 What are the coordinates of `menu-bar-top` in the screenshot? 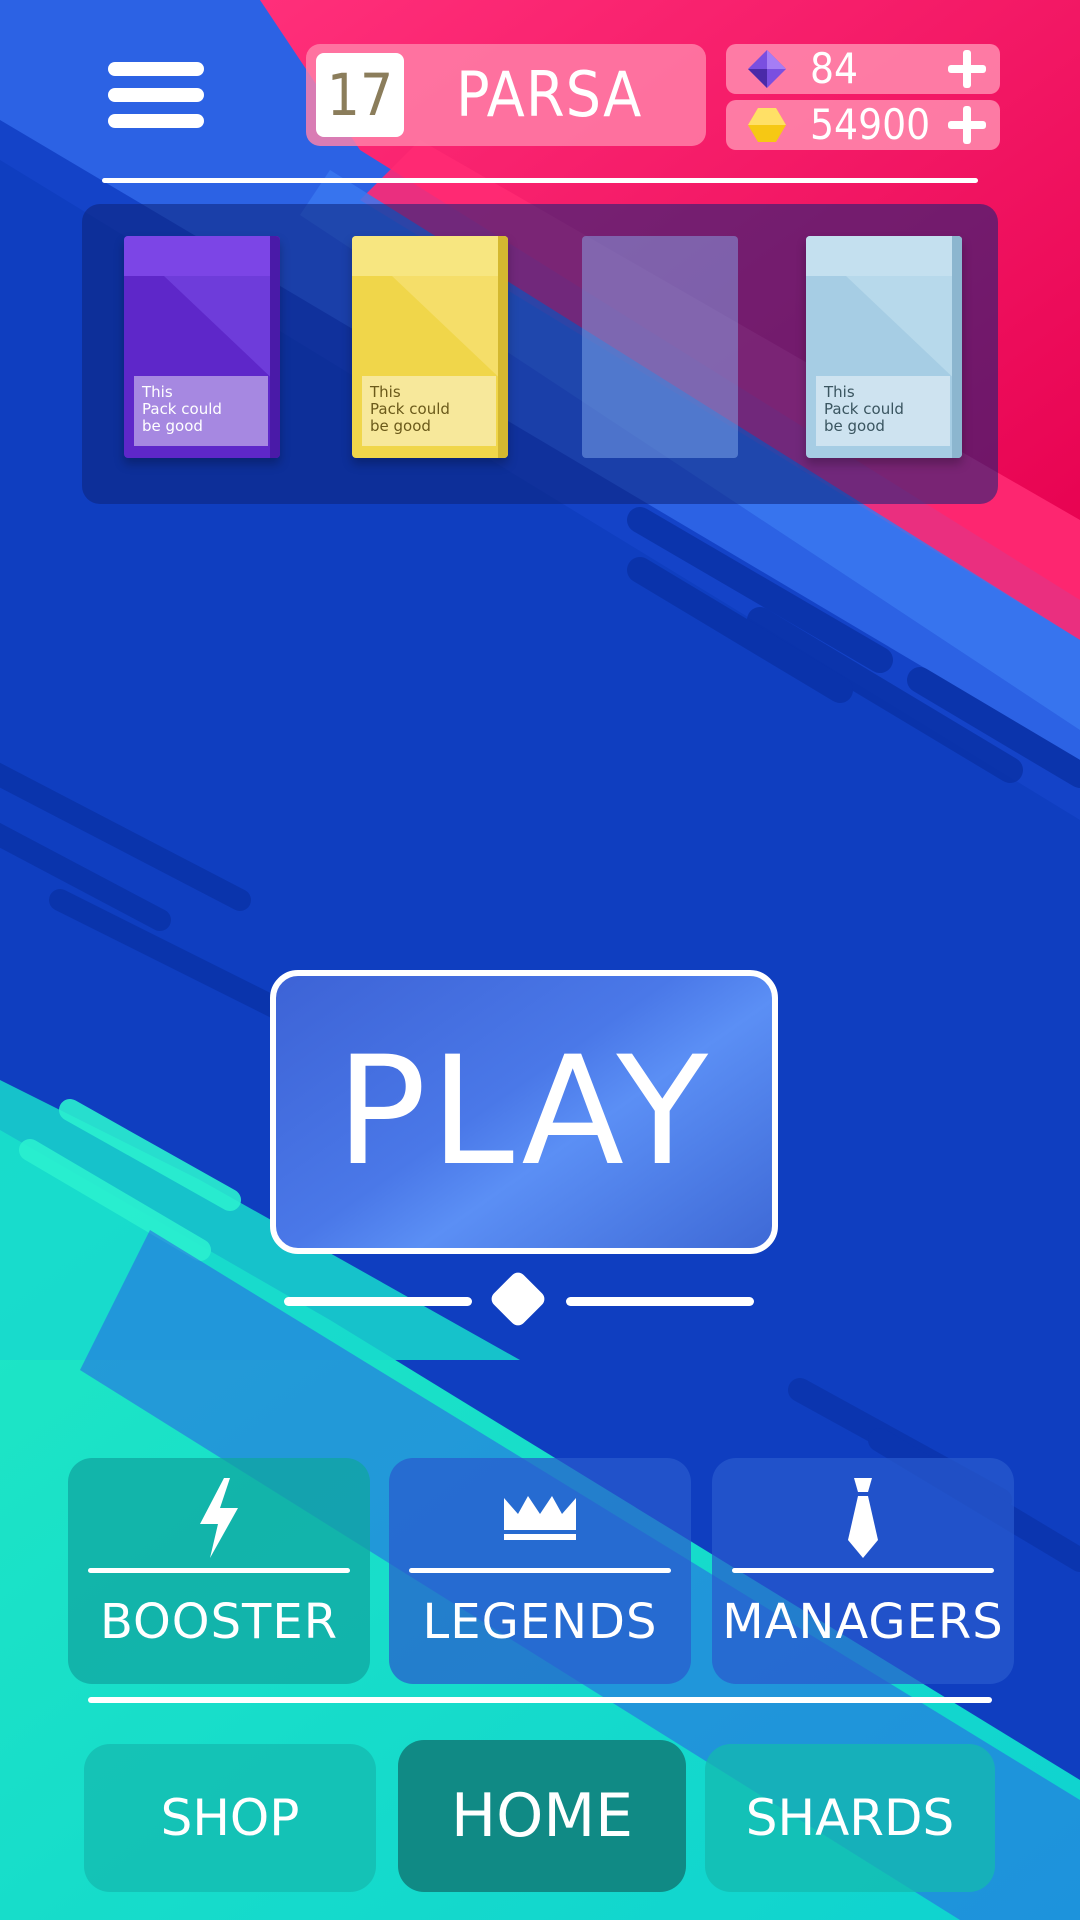 It's located at (156, 69).